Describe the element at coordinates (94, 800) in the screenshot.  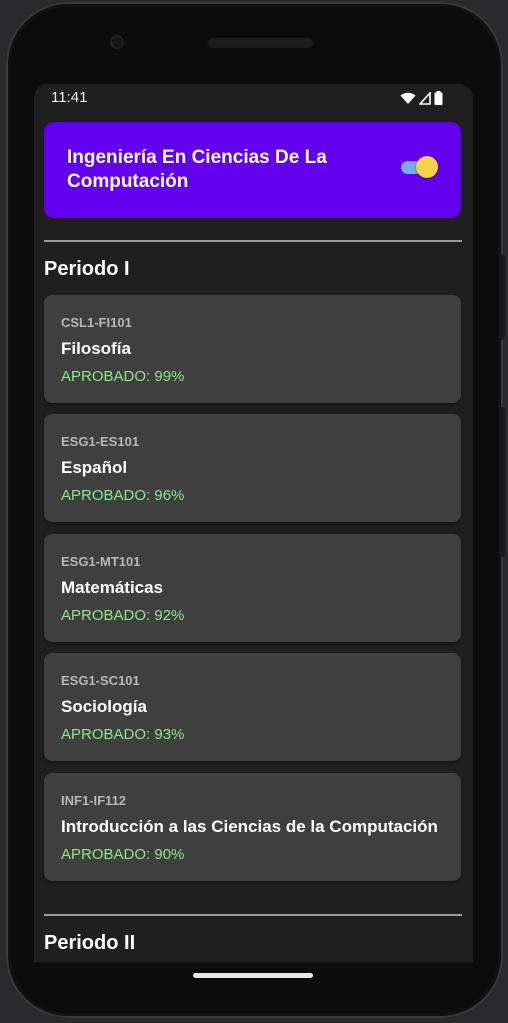
I see `course-code: INF1-IF112` at that location.